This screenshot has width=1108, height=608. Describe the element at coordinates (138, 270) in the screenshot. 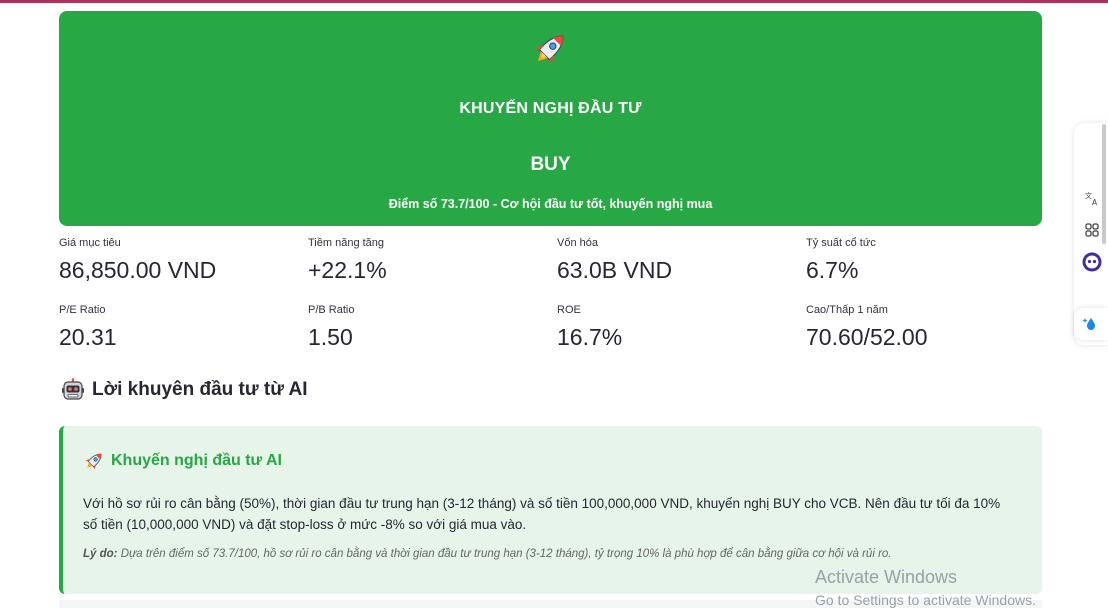

I see `metric-value: 86,850.00 VND` at that location.